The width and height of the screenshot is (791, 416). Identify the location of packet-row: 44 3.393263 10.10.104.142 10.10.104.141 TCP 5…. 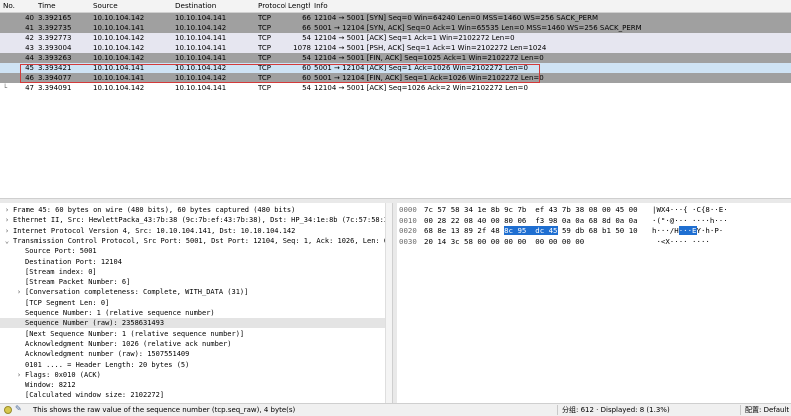
(395, 58).